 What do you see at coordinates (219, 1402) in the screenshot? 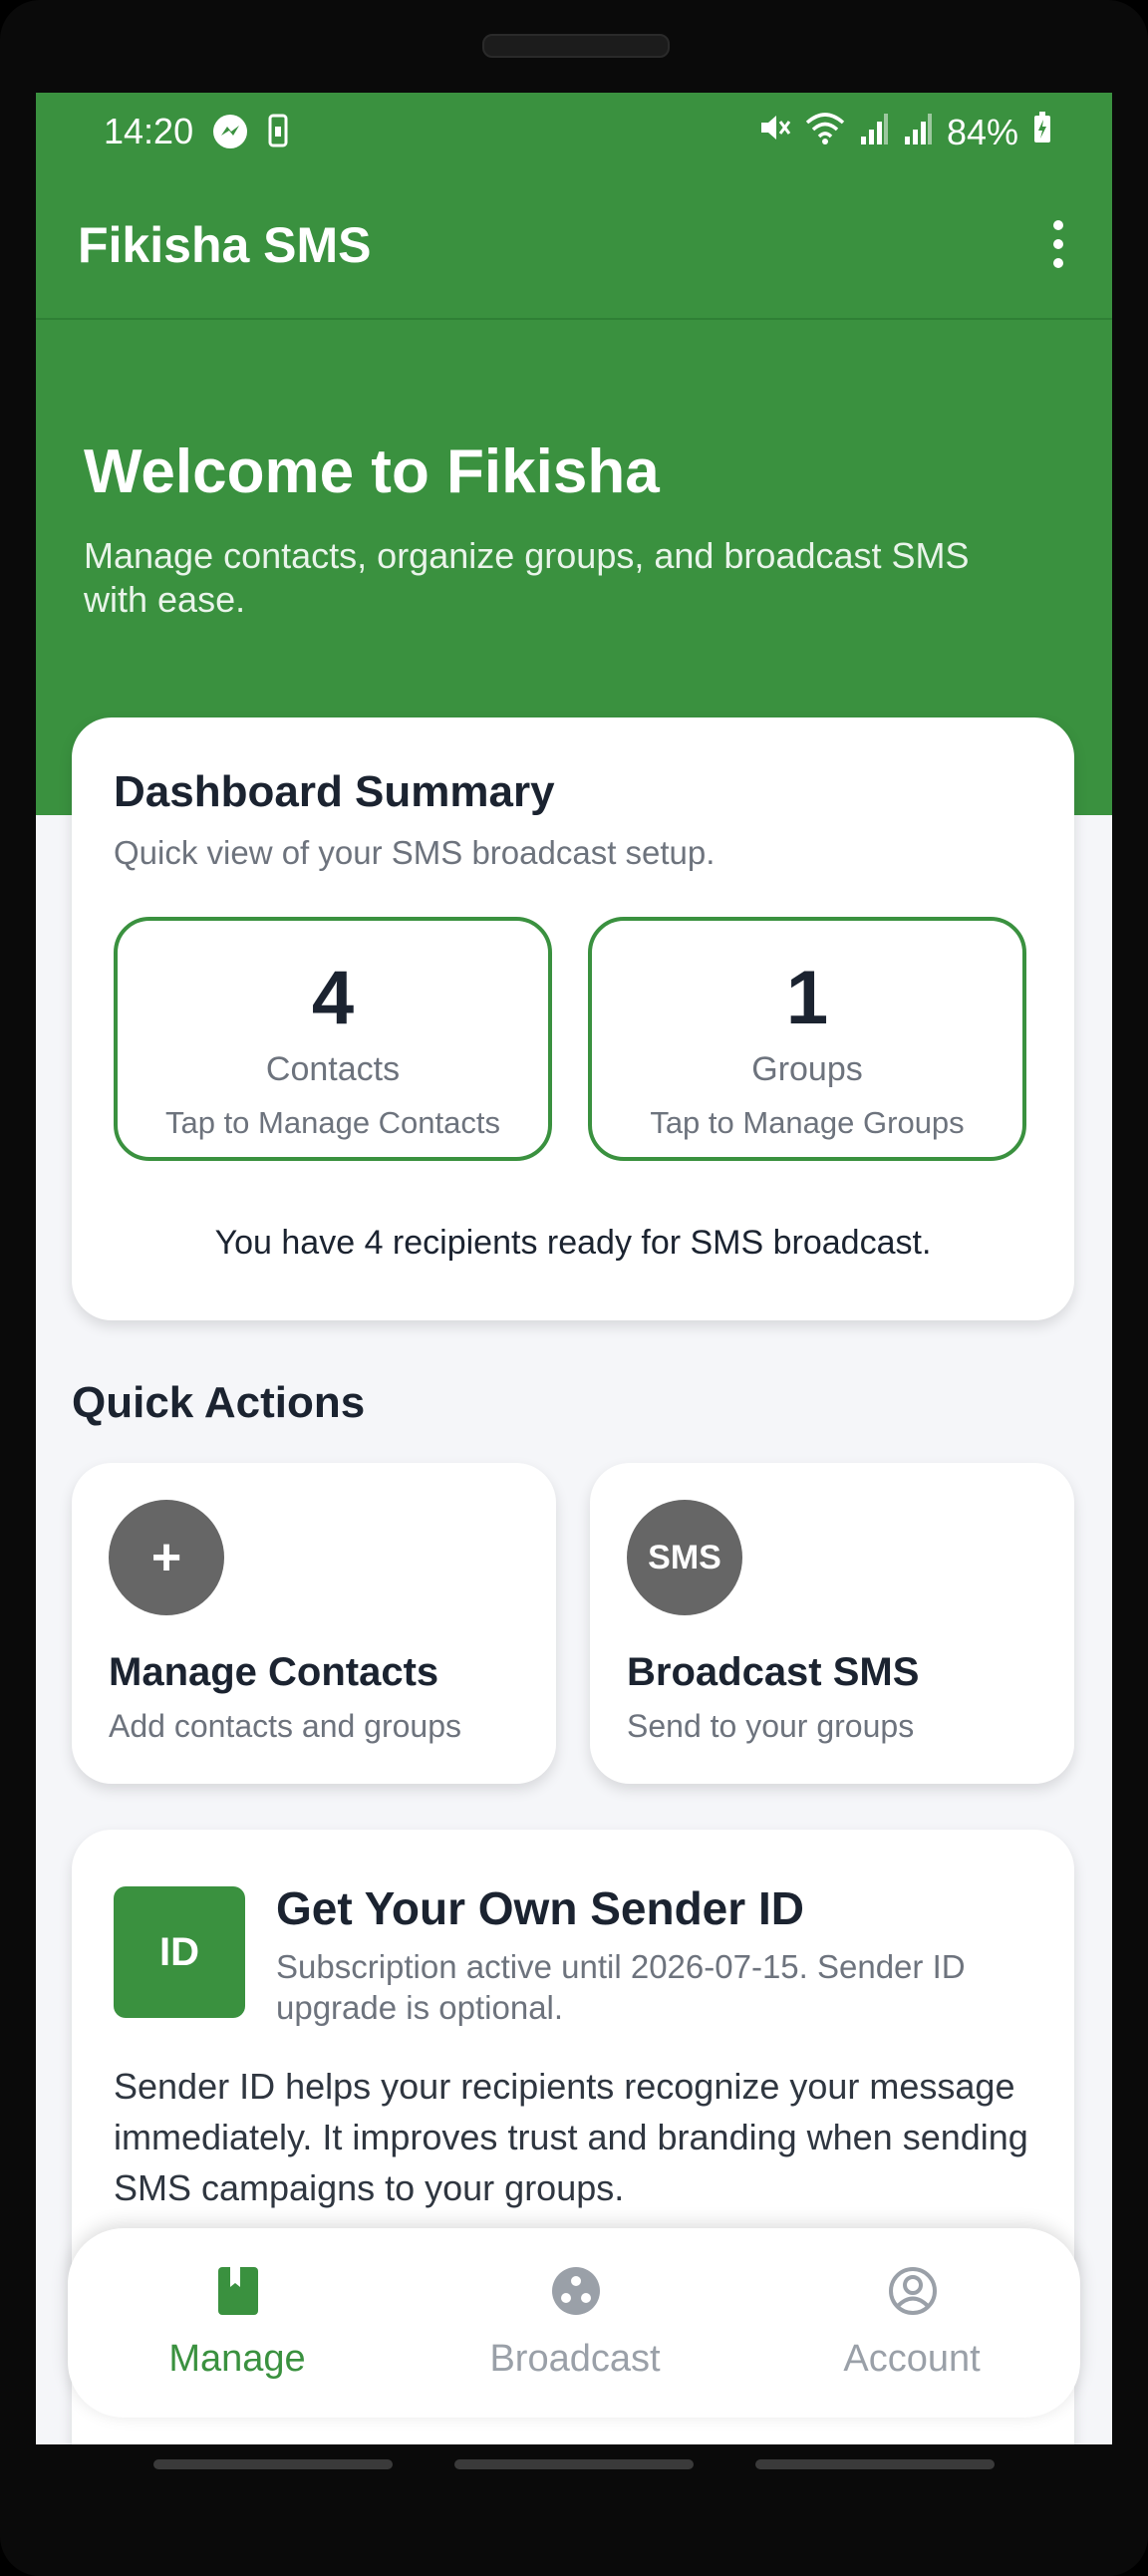
I see `quick-actions-title: Quick Actions` at bounding box center [219, 1402].